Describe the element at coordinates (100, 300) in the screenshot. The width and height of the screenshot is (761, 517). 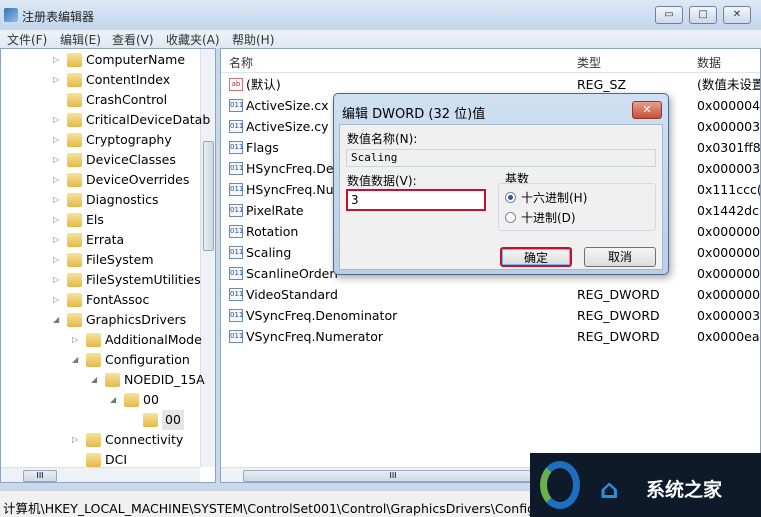
I see `tree-node: ▷ FontAssoc` at that location.